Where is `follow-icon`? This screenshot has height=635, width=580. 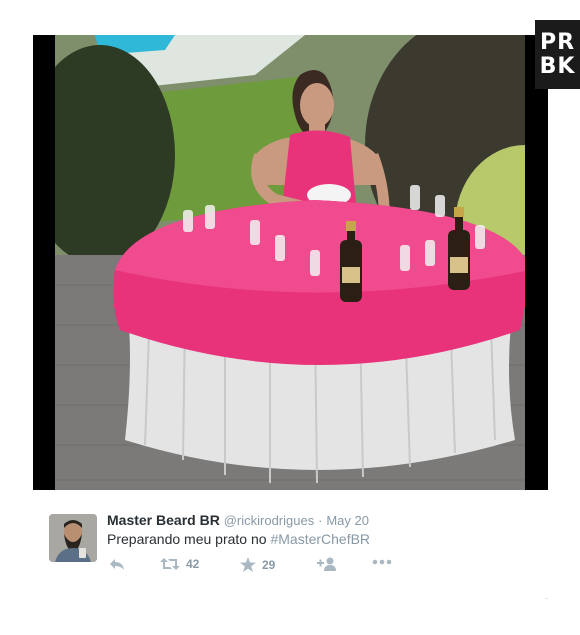
follow-icon is located at coordinates (326, 564).